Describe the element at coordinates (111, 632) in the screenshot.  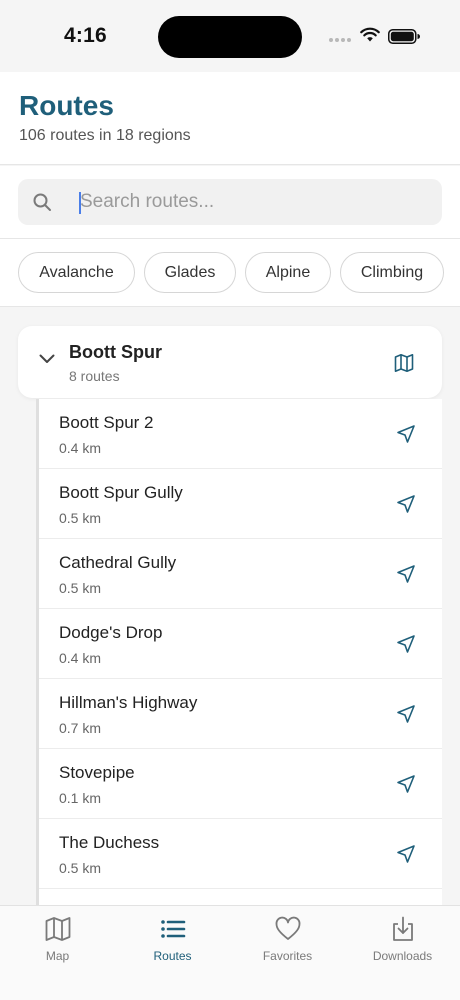
I see `route-name: Dodge's Drop` at that location.